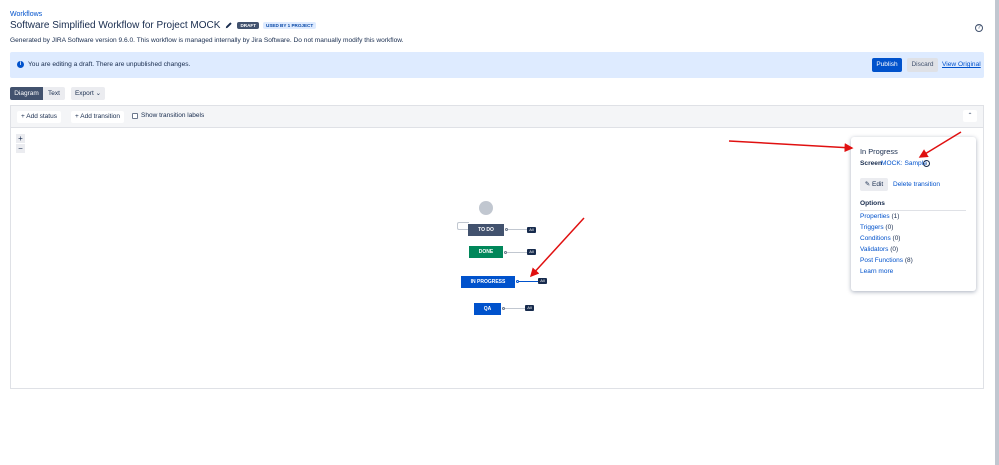 The height and width of the screenshot is (465, 999). I want to click on annotation-arrows, so click(745, 204).